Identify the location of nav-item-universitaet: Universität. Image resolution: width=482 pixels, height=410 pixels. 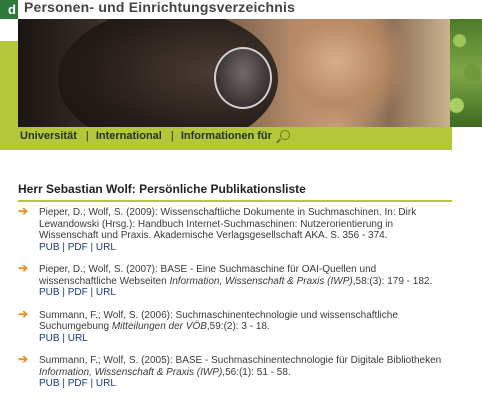
(48, 136).